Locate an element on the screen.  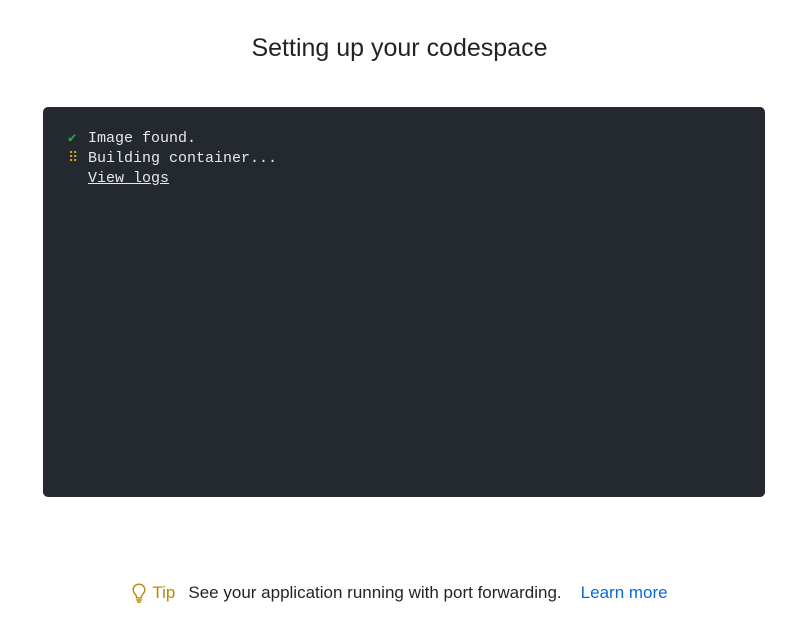
check-icon: ✔ is located at coordinates (72, 139).